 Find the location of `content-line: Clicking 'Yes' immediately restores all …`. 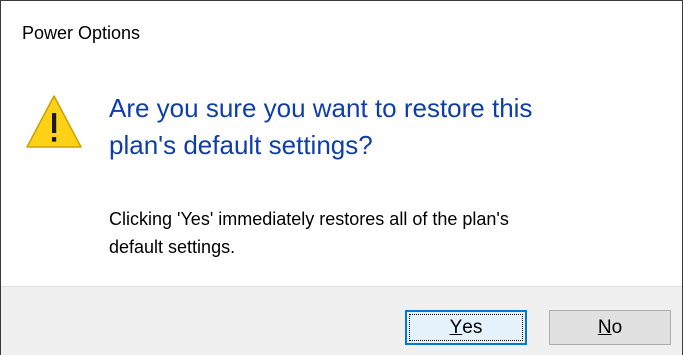

content-line: Clicking 'Yes' immediately restores all … is located at coordinates (309, 219).